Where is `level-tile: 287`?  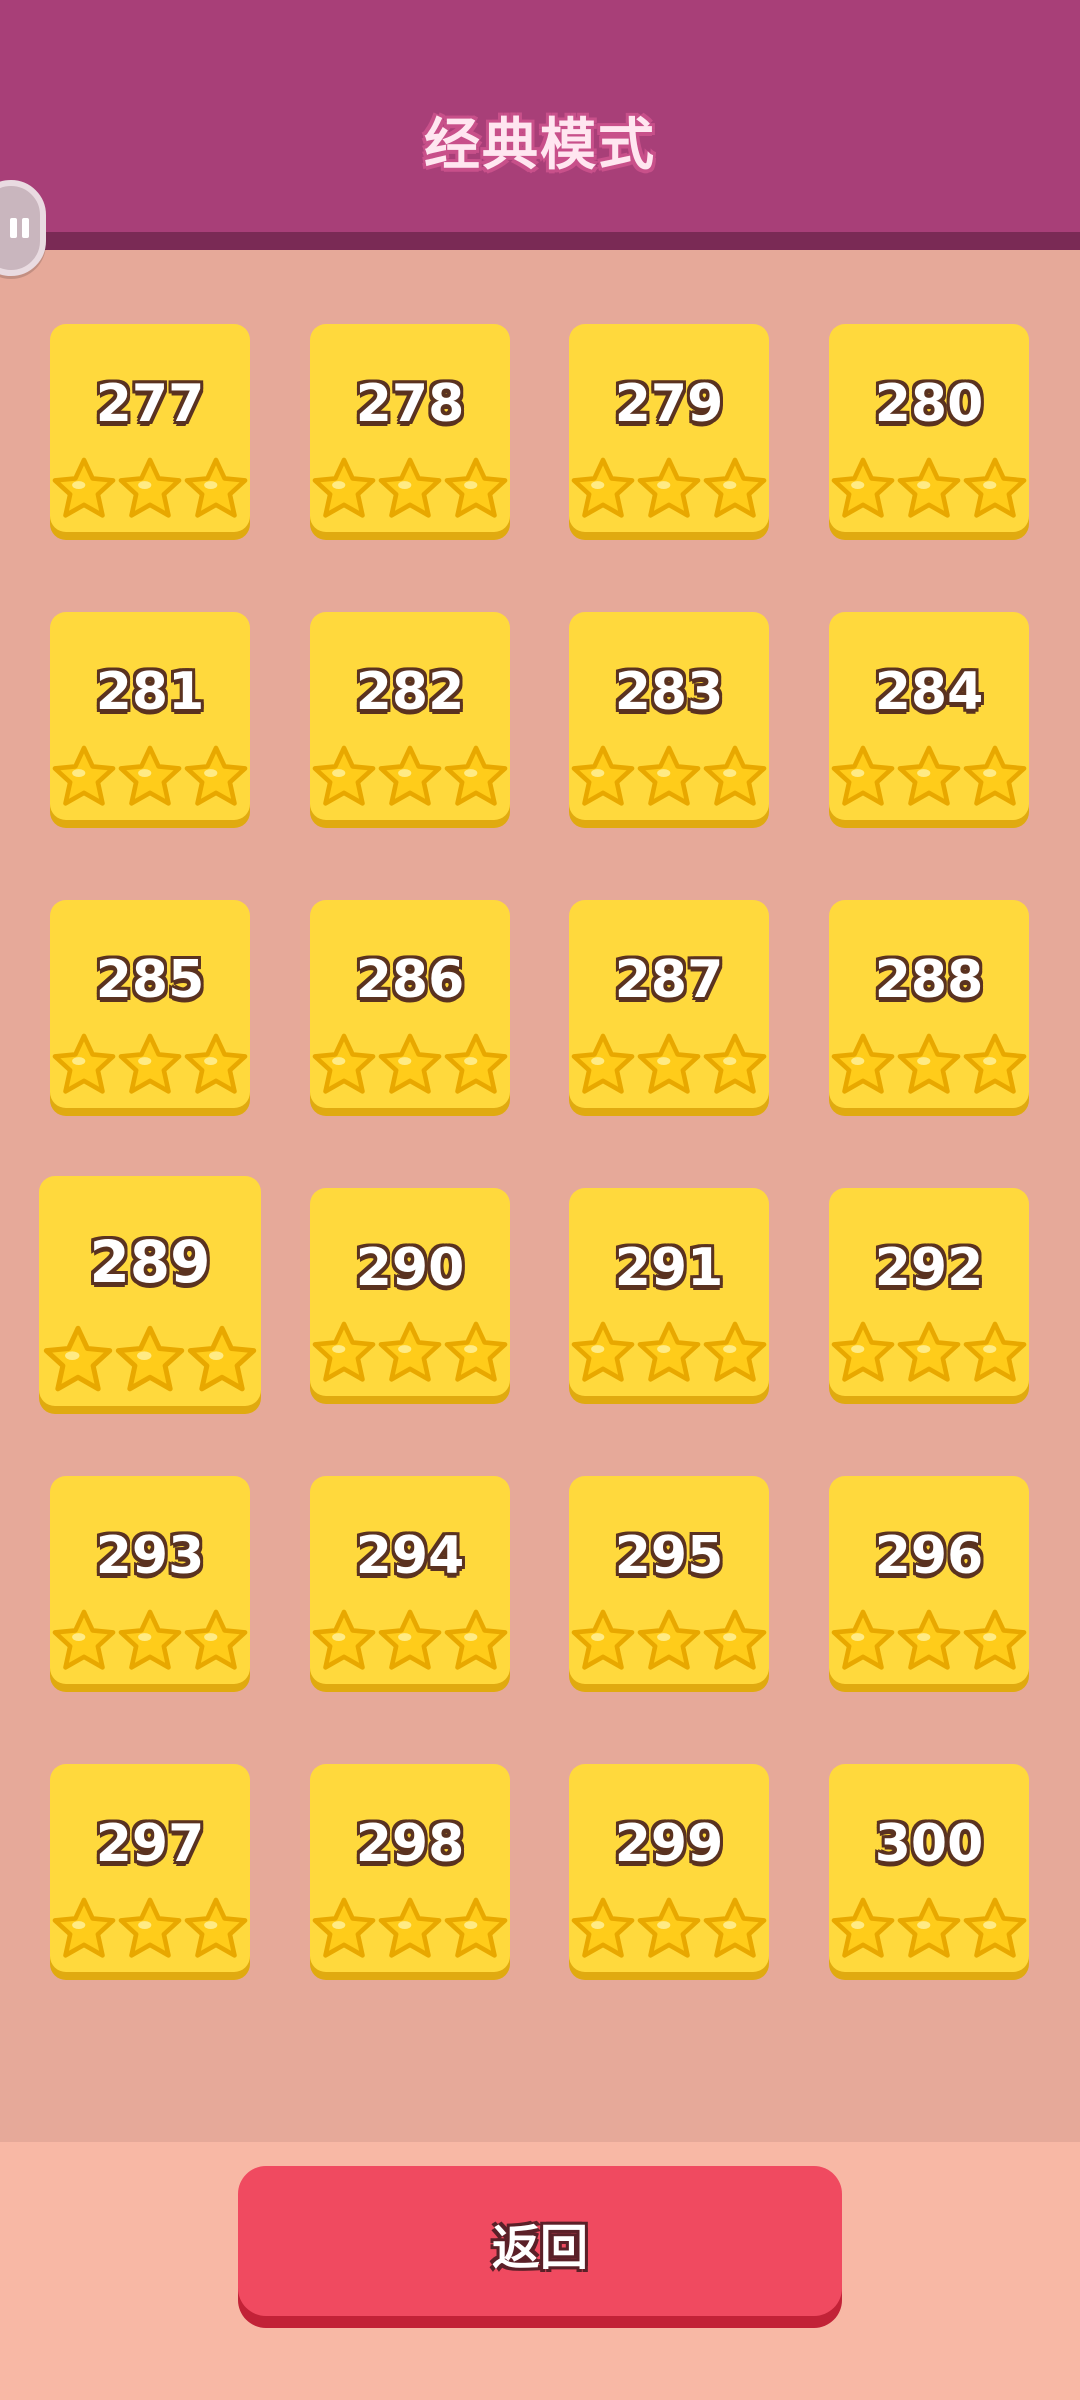 level-tile: 287 is located at coordinates (669, 1004).